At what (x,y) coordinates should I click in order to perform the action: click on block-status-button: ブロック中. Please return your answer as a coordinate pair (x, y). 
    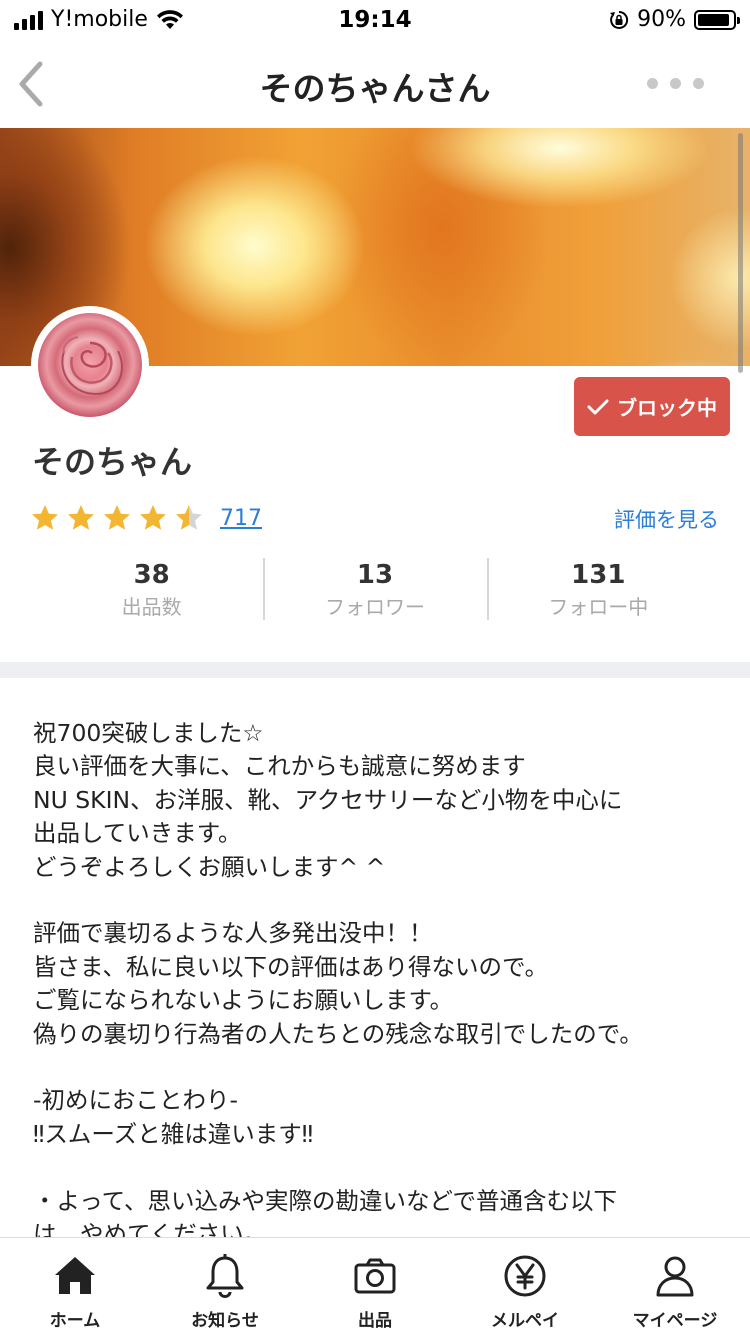
    Looking at the image, I should click on (652, 406).